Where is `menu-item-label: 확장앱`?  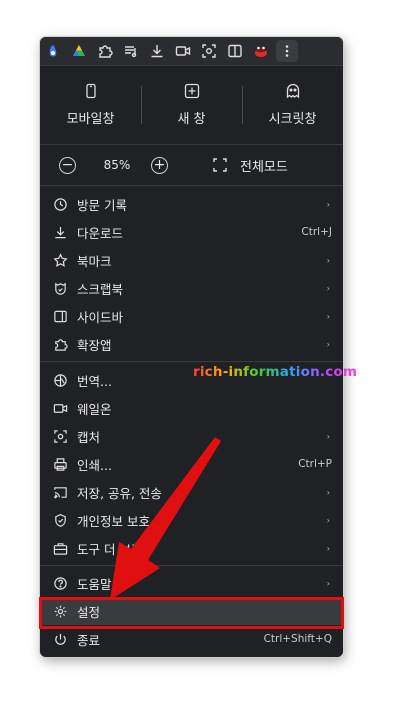 menu-item-label: 확장앱 is located at coordinates (94, 345).